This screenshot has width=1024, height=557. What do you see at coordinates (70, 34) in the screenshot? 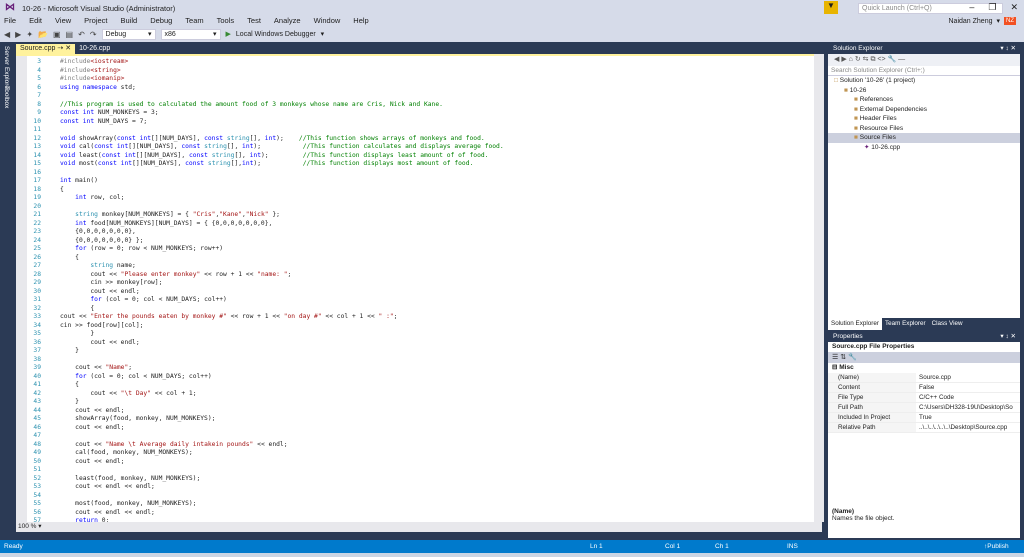
I see `save-all-icon: ▤` at bounding box center [70, 34].